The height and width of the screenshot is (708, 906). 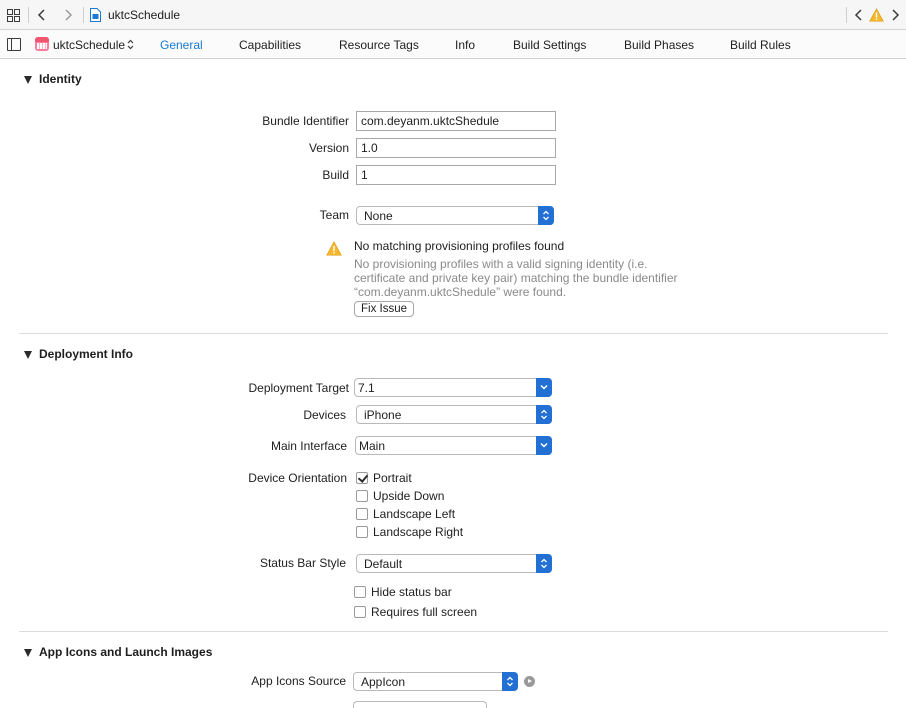 I want to click on provisioning-warning-title: No matching provisioning profiles found, so click(x=459, y=246).